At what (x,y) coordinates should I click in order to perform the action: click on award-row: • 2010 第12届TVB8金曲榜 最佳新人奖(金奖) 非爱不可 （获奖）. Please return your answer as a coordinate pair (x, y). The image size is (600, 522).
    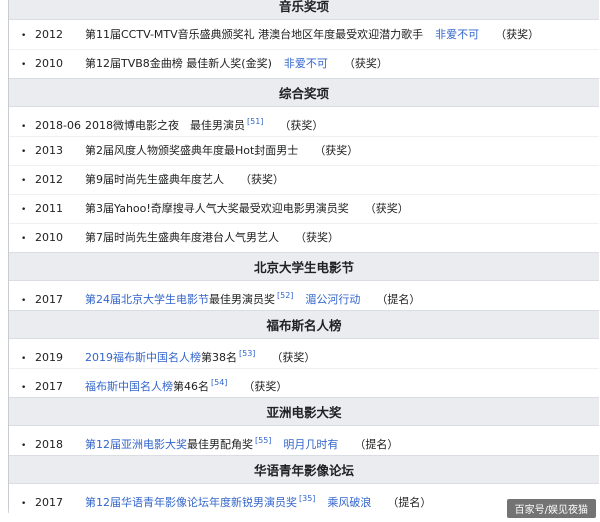
    Looking at the image, I should click on (304, 64).